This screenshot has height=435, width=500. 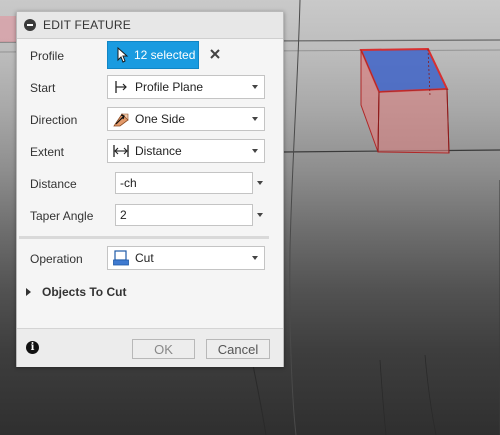 I want to click on extent-row: Extent Distance, so click(x=150, y=152).